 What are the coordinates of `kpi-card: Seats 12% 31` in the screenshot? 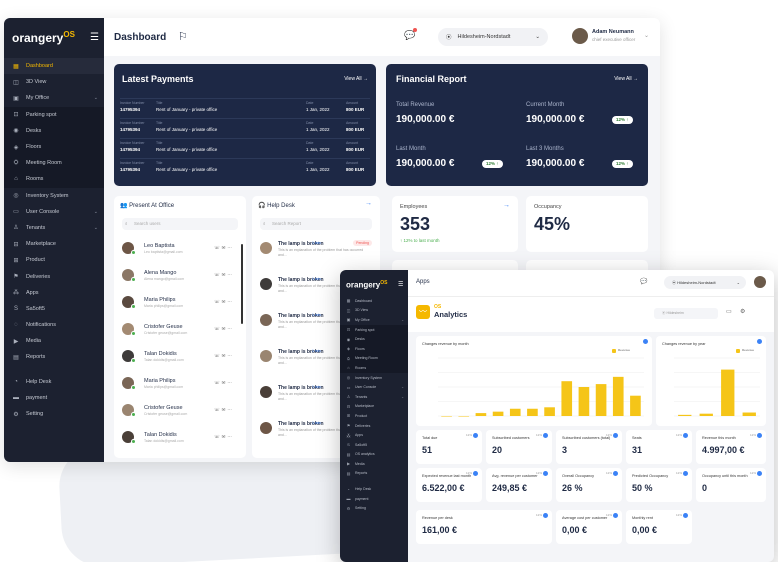 It's located at (659, 447).